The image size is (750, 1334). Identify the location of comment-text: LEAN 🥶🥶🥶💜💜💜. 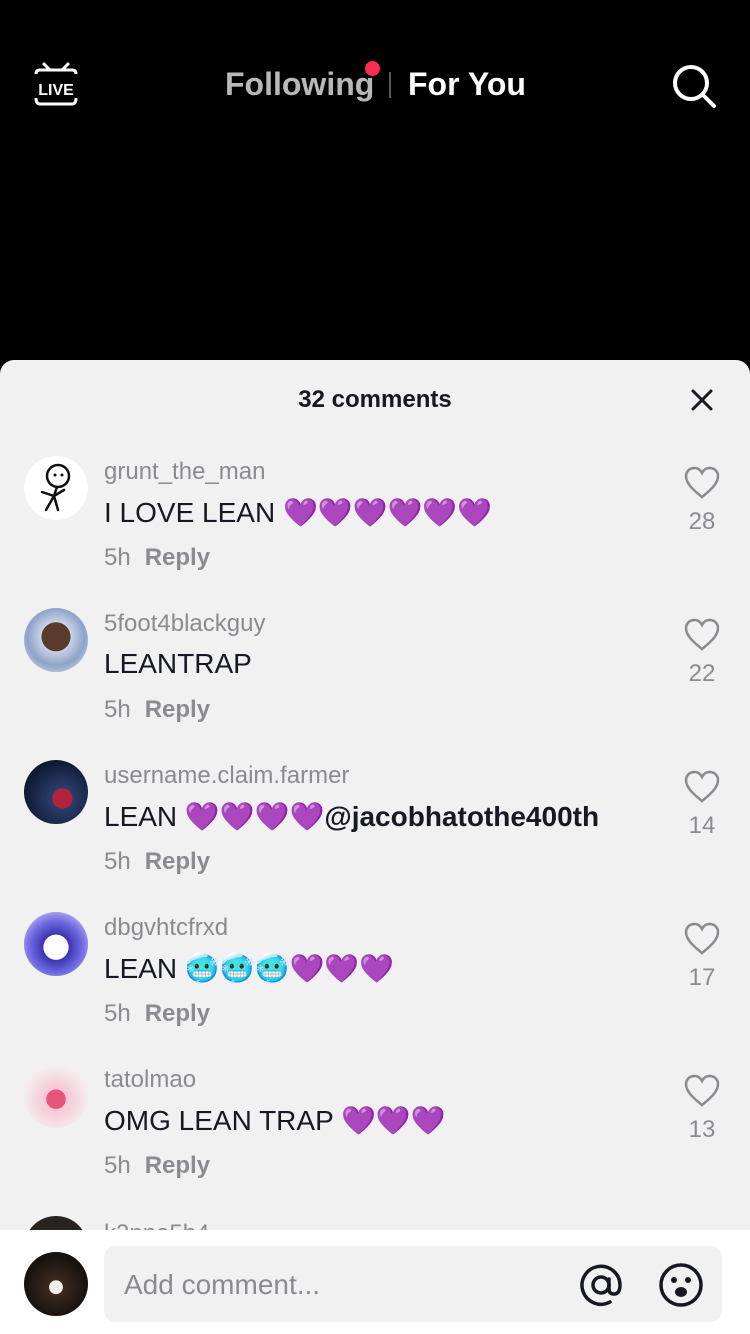
(249, 968).